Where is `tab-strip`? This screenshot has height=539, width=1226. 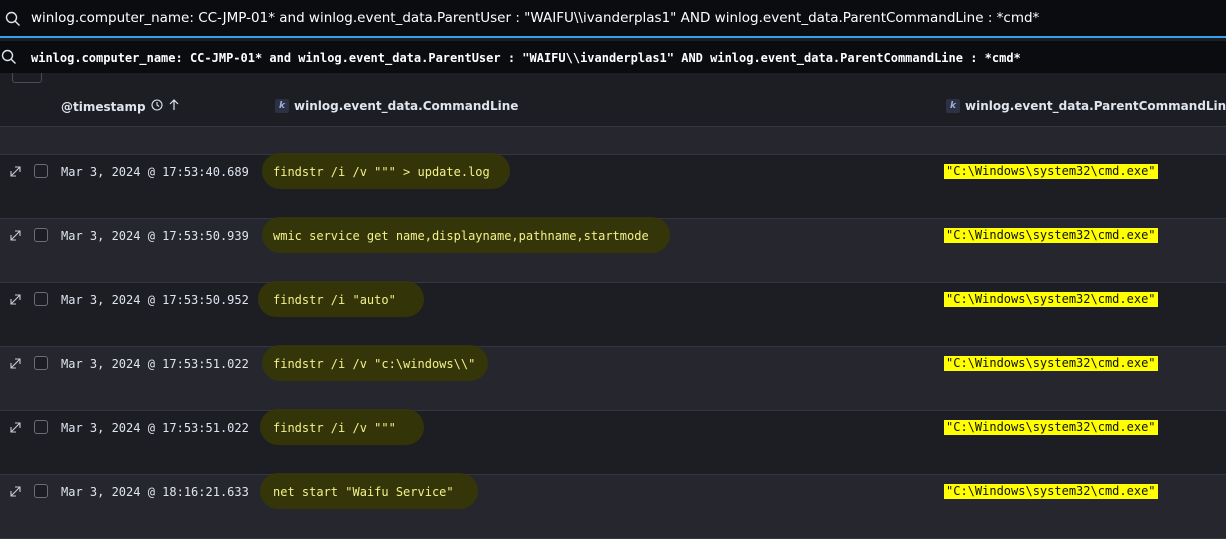 tab-strip is located at coordinates (613, 78).